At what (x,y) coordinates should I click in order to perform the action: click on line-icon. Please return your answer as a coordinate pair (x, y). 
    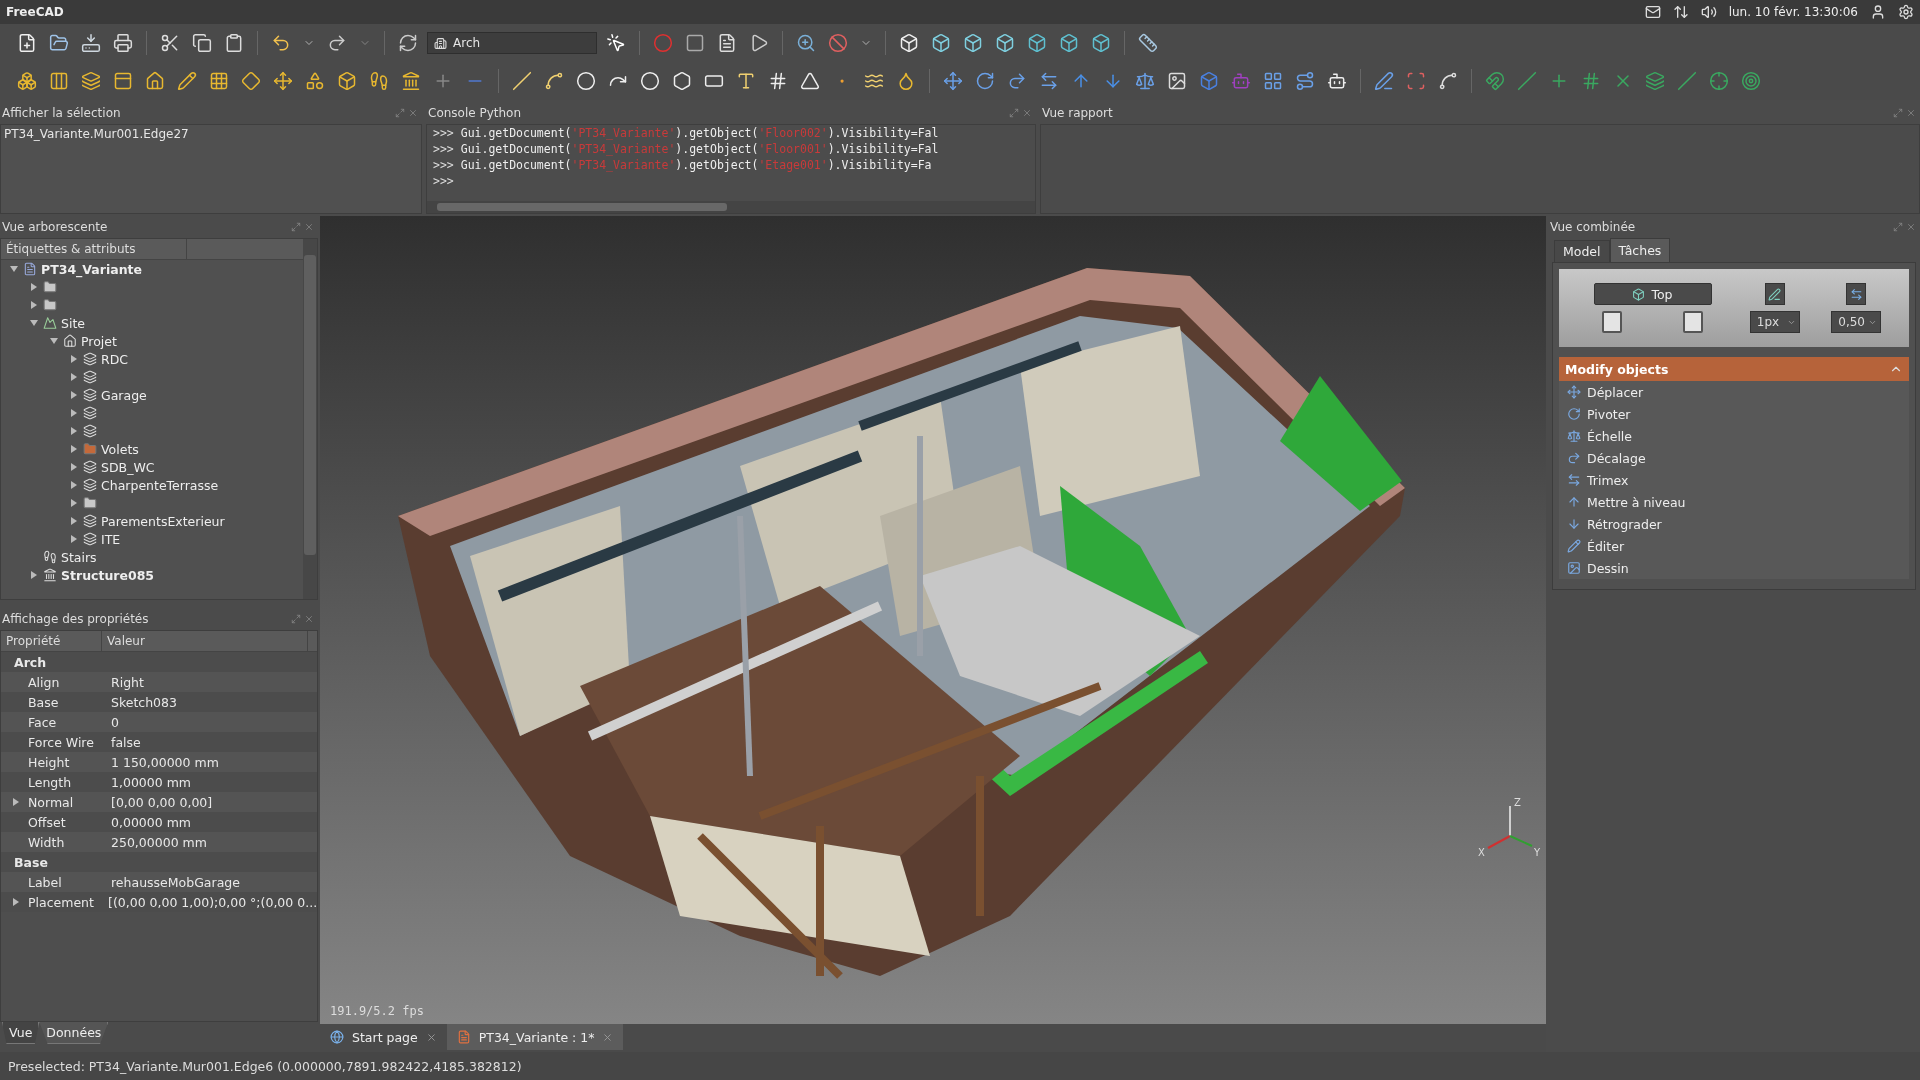
    Looking at the image, I should click on (522, 81).